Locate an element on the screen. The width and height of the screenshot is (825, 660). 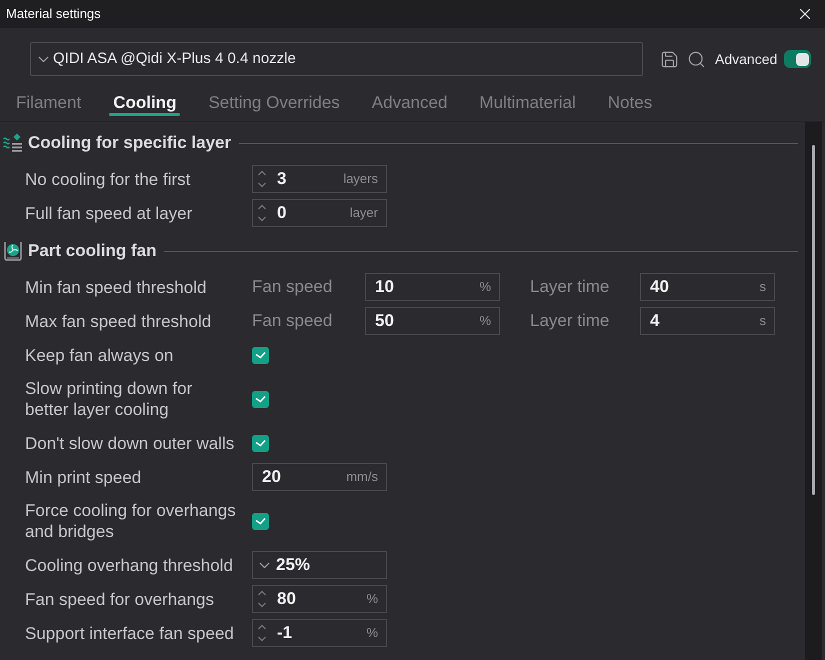
number-input: 3 layers is located at coordinates (319, 179).